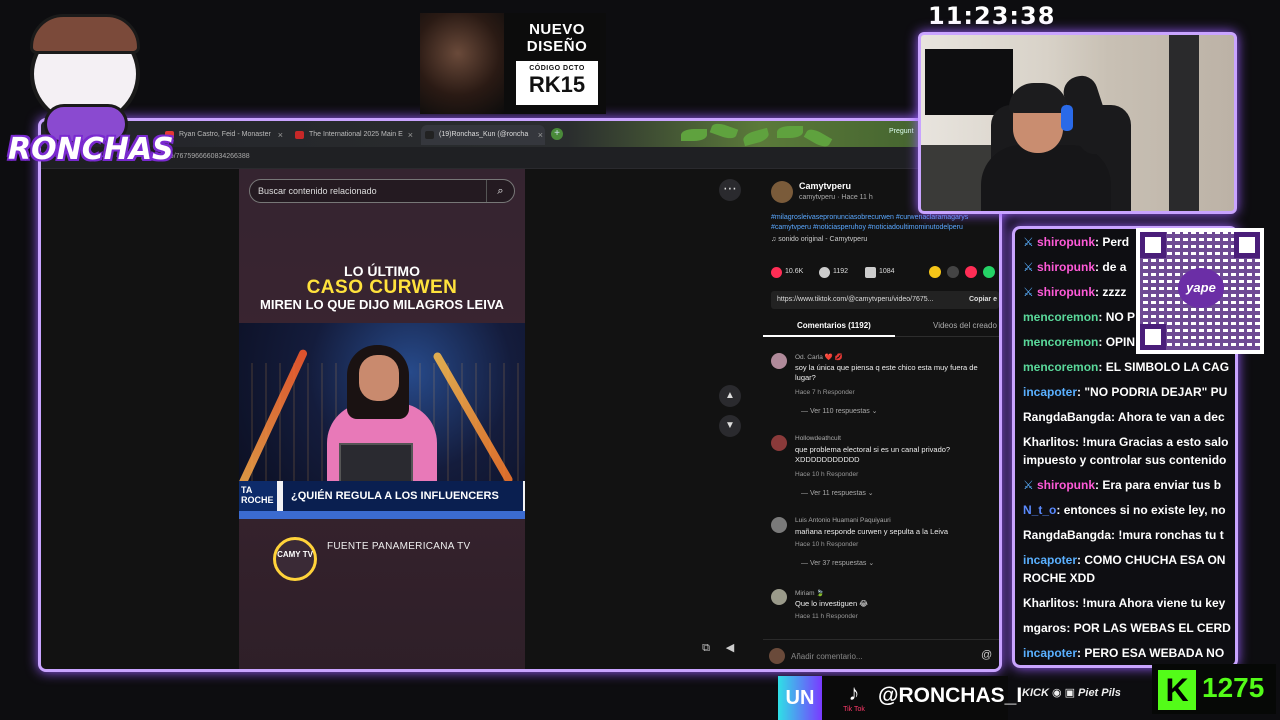 This screenshot has height=720, width=1280. I want to click on chat-text: Ahora te van a dec, so click(1171, 417).